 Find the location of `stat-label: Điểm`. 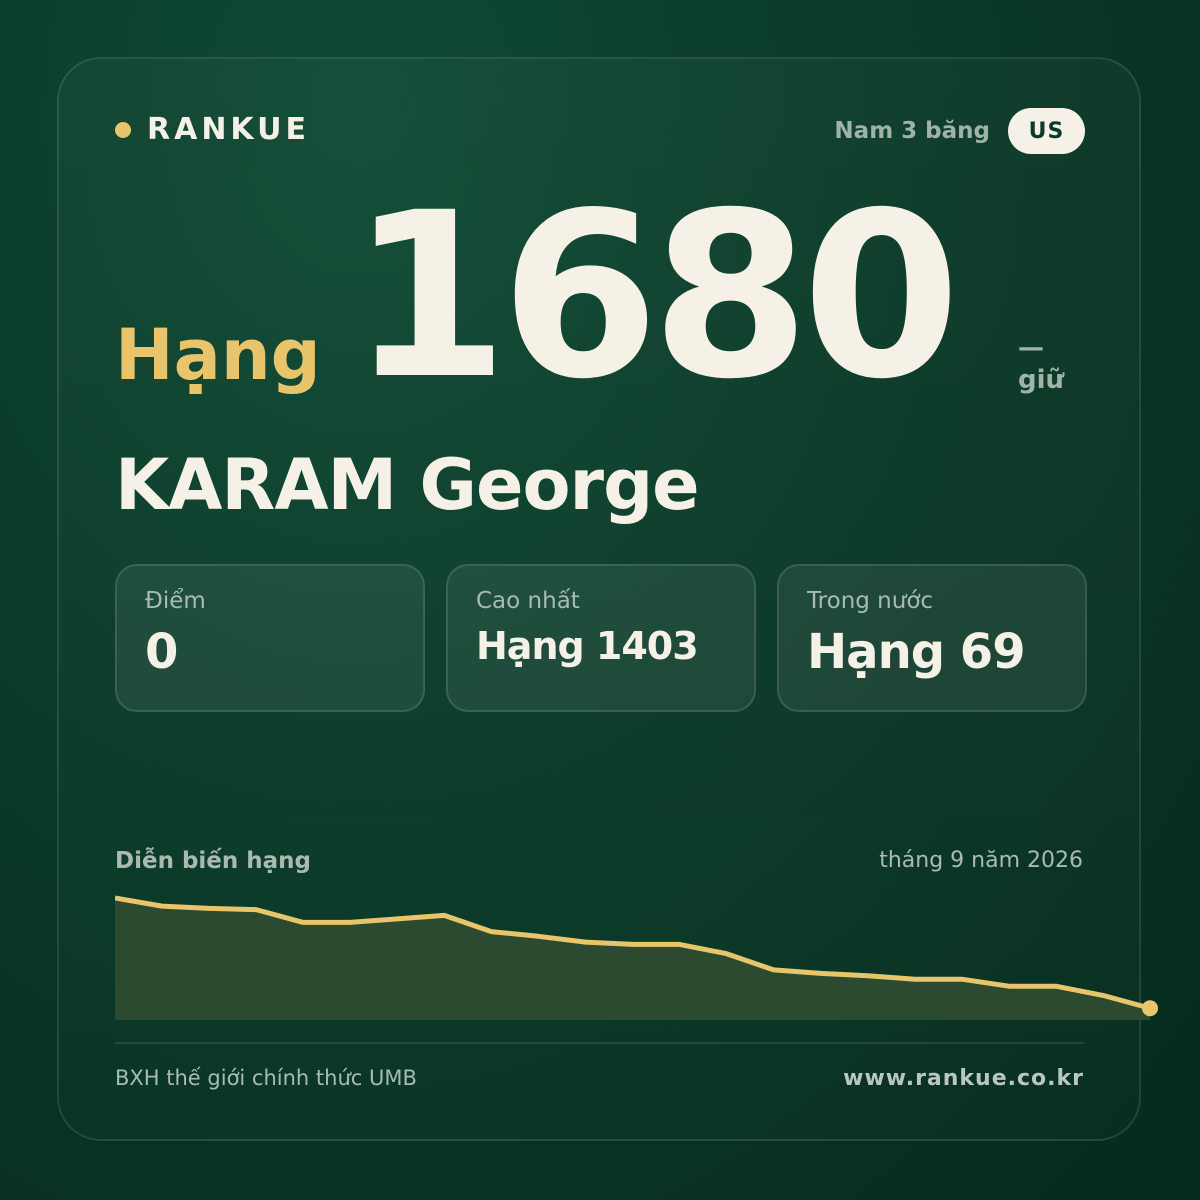

stat-label: Điểm is located at coordinates (175, 601).